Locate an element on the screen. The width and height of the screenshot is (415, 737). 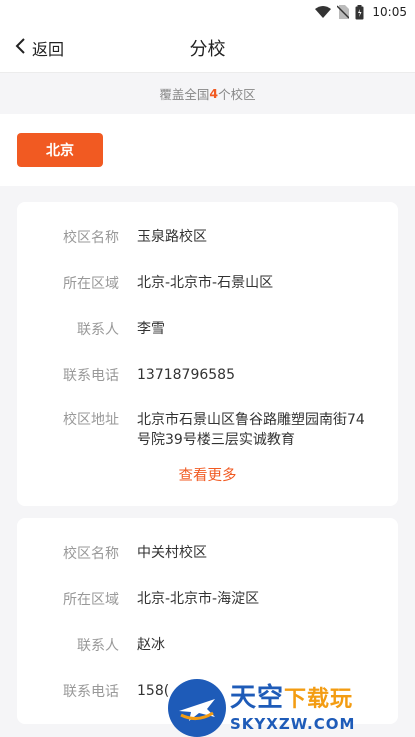
campus-contact-row: 联系人 赵冰 is located at coordinates (207, 645).